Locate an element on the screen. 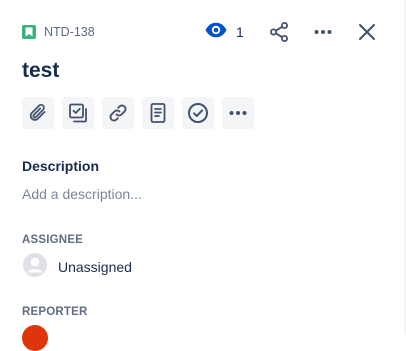 Image resolution: width=406 pixels, height=351 pixels. link-icon is located at coordinates (118, 113).